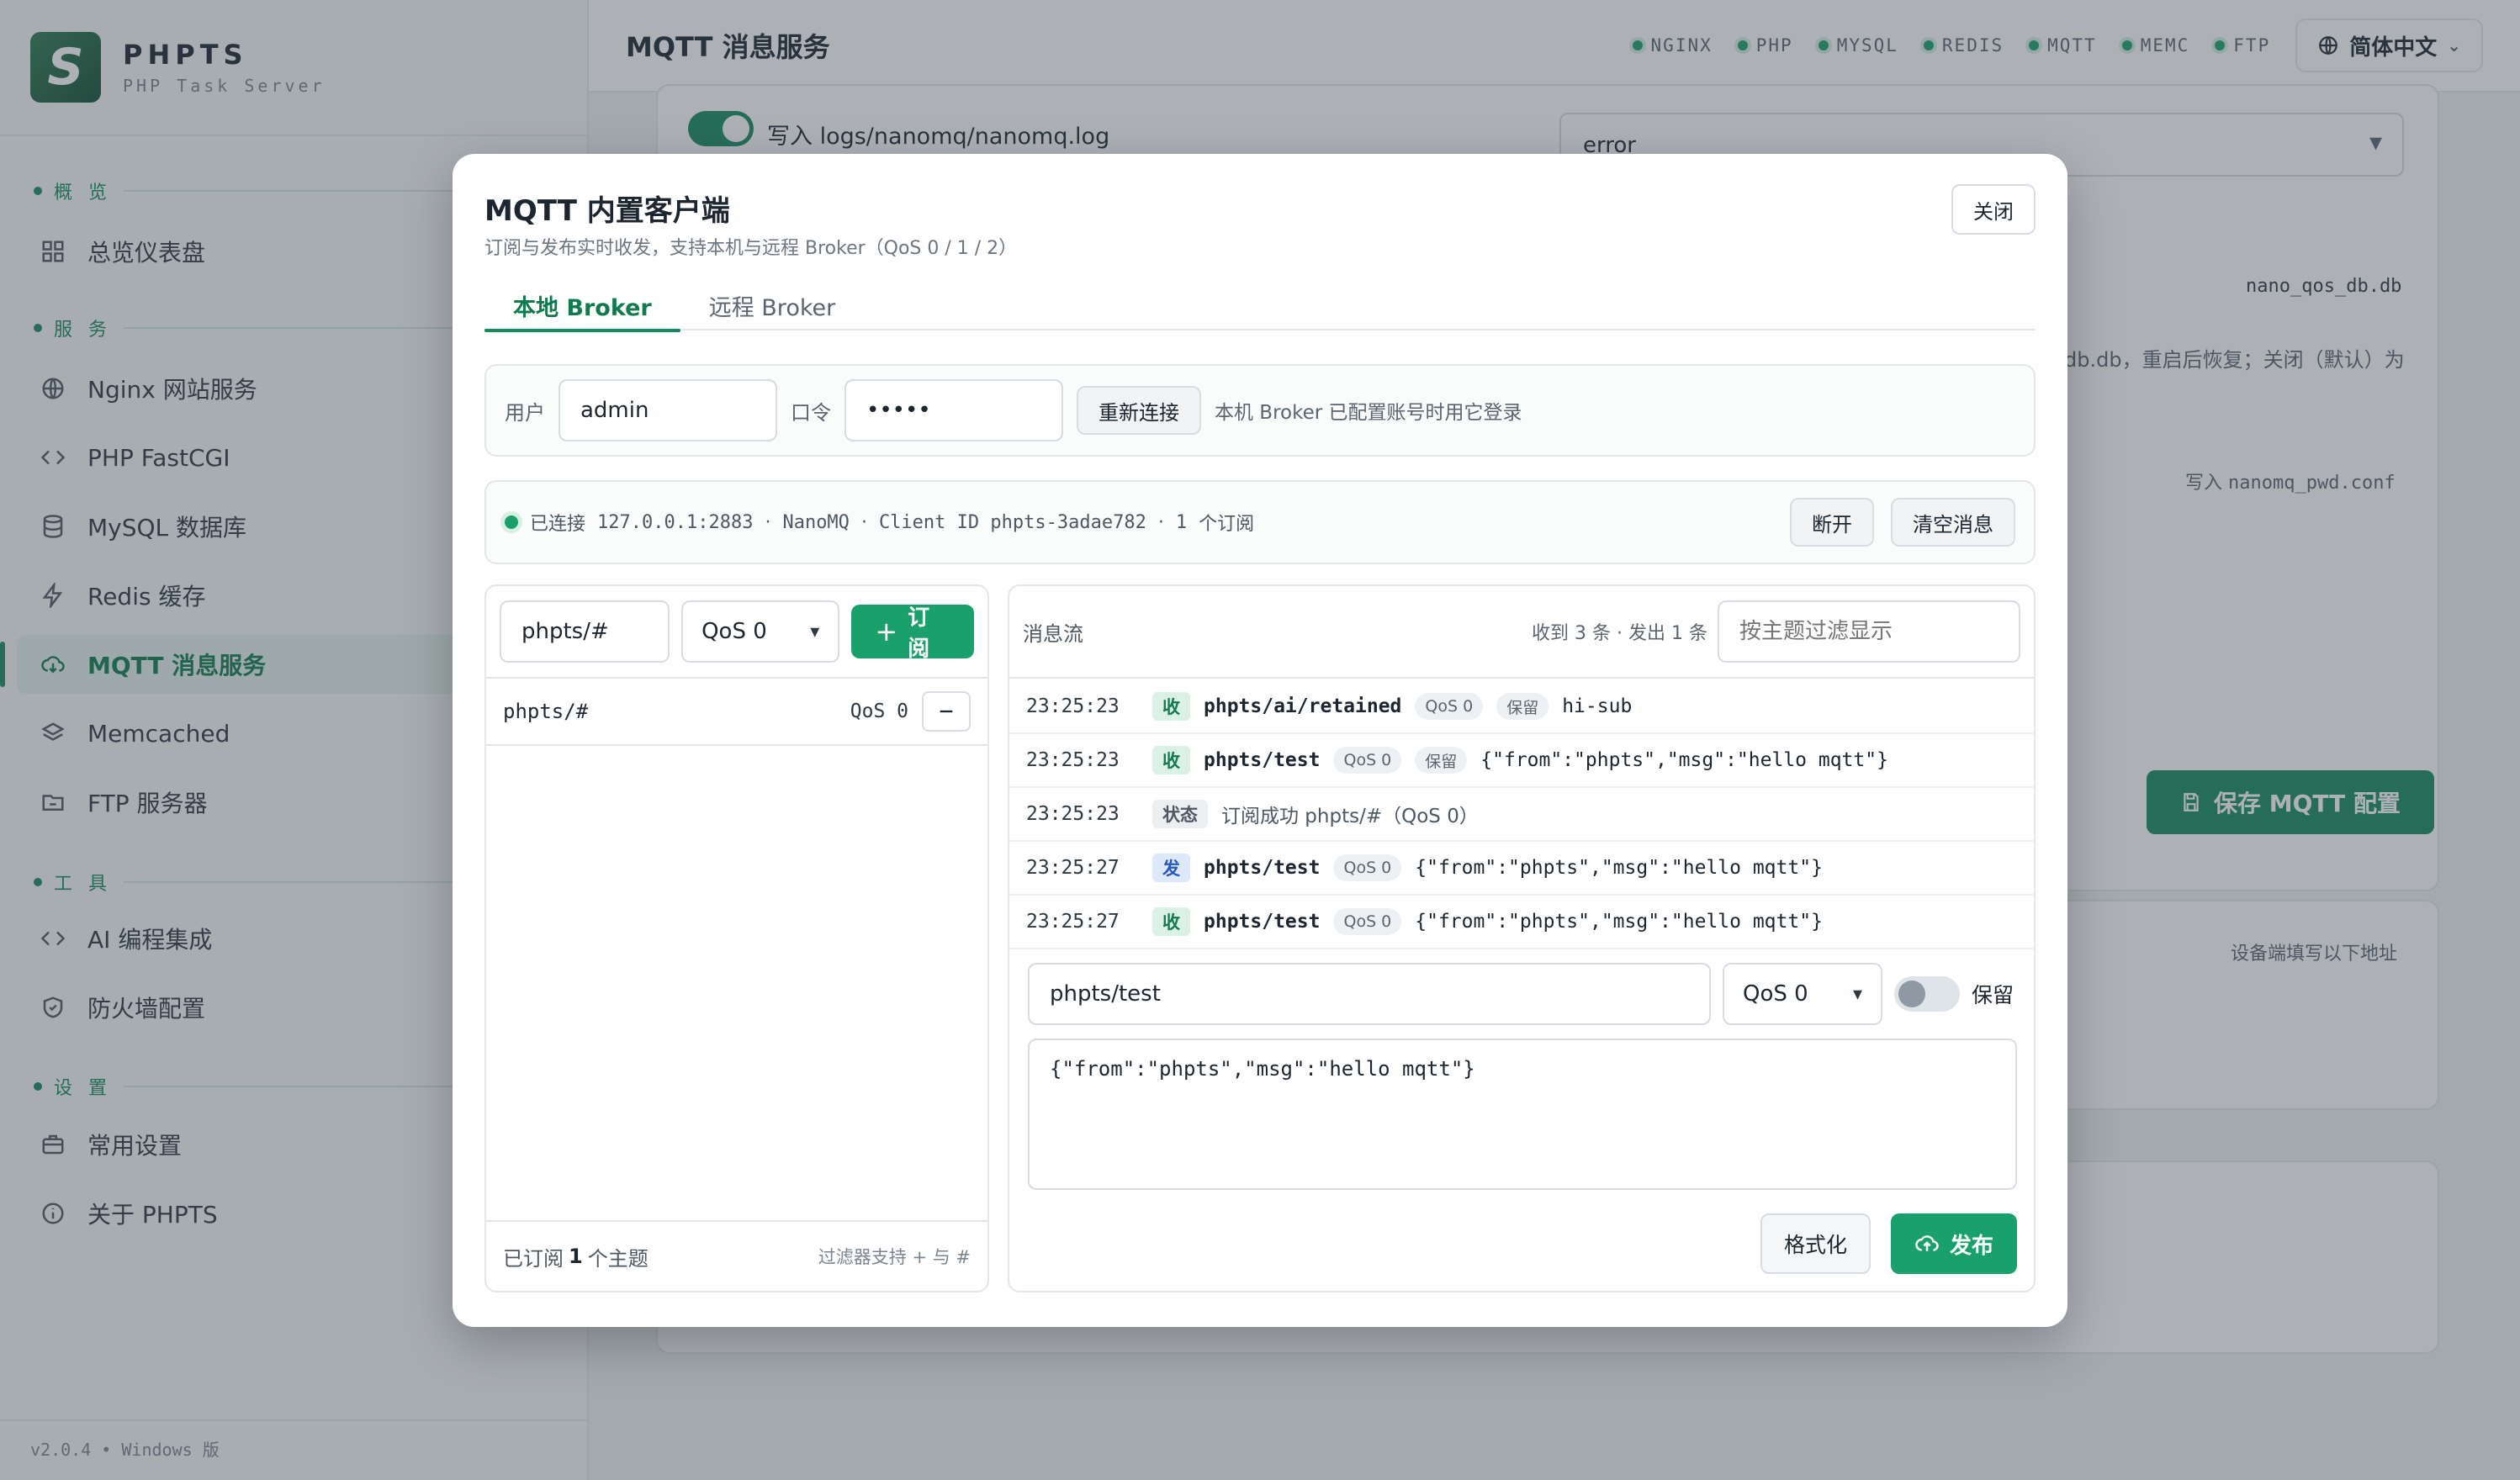  What do you see at coordinates (1171, 868) in the screenshot?
I see `sent-badge: 发` at bounding box center [1171, 868].